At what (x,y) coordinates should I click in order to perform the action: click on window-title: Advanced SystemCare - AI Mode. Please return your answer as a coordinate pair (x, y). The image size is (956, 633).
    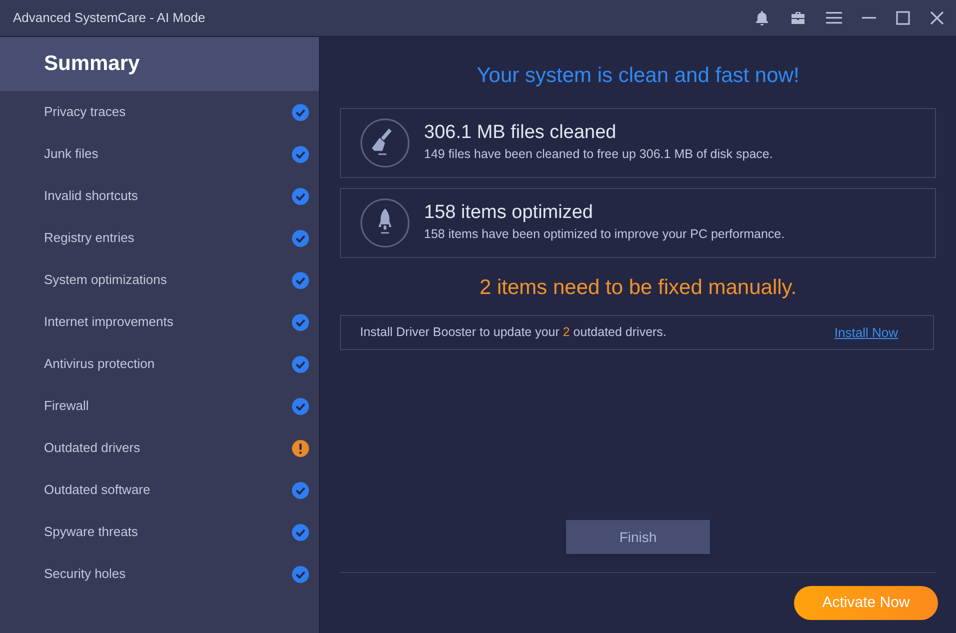
    Looking at the image, I should click on (109, 18).